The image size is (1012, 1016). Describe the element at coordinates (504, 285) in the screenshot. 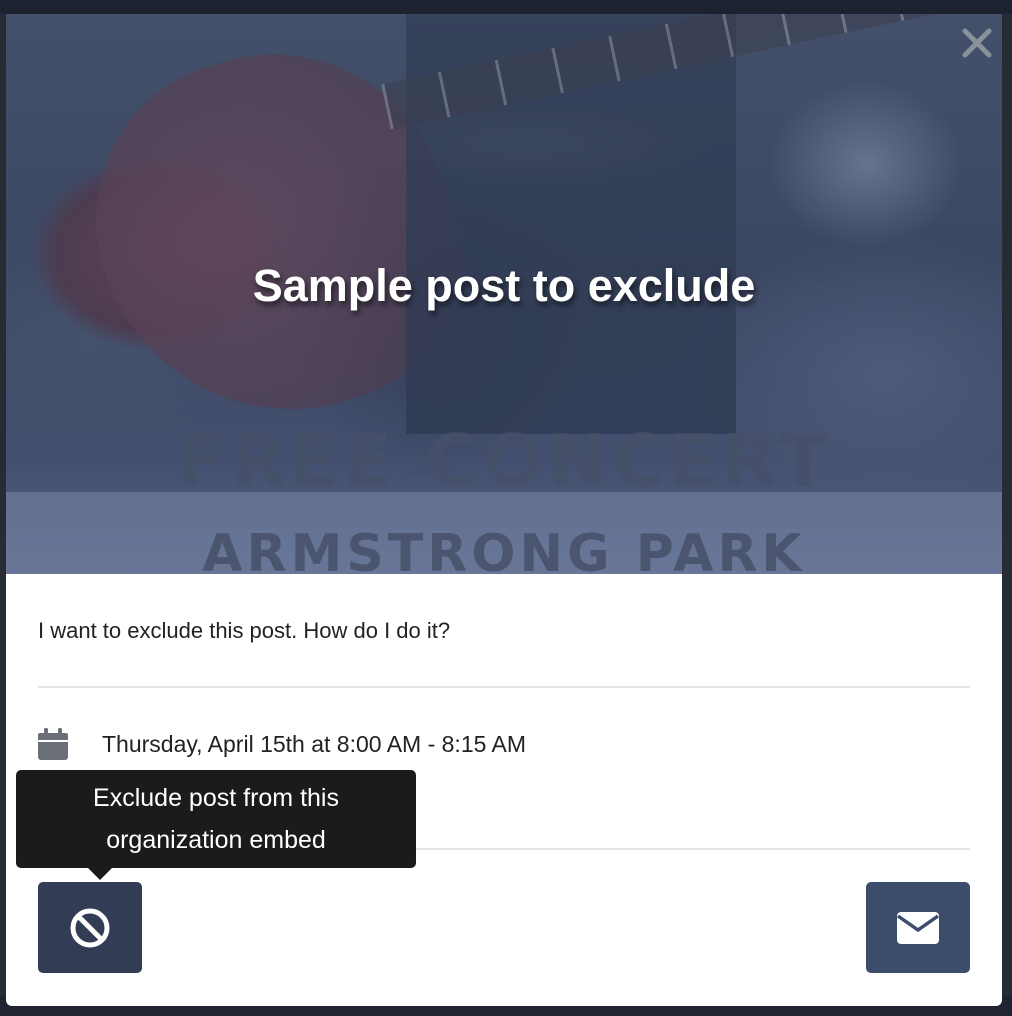

I see `post-title: Sample post to exclude` at that location.